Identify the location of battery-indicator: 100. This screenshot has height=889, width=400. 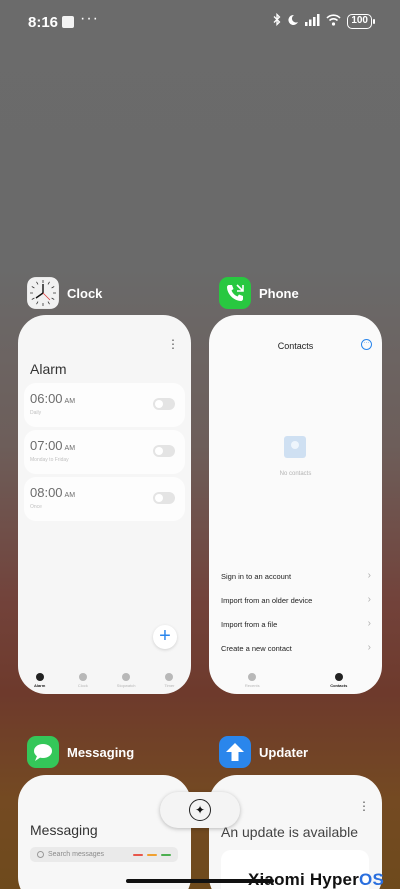
(361, 21).